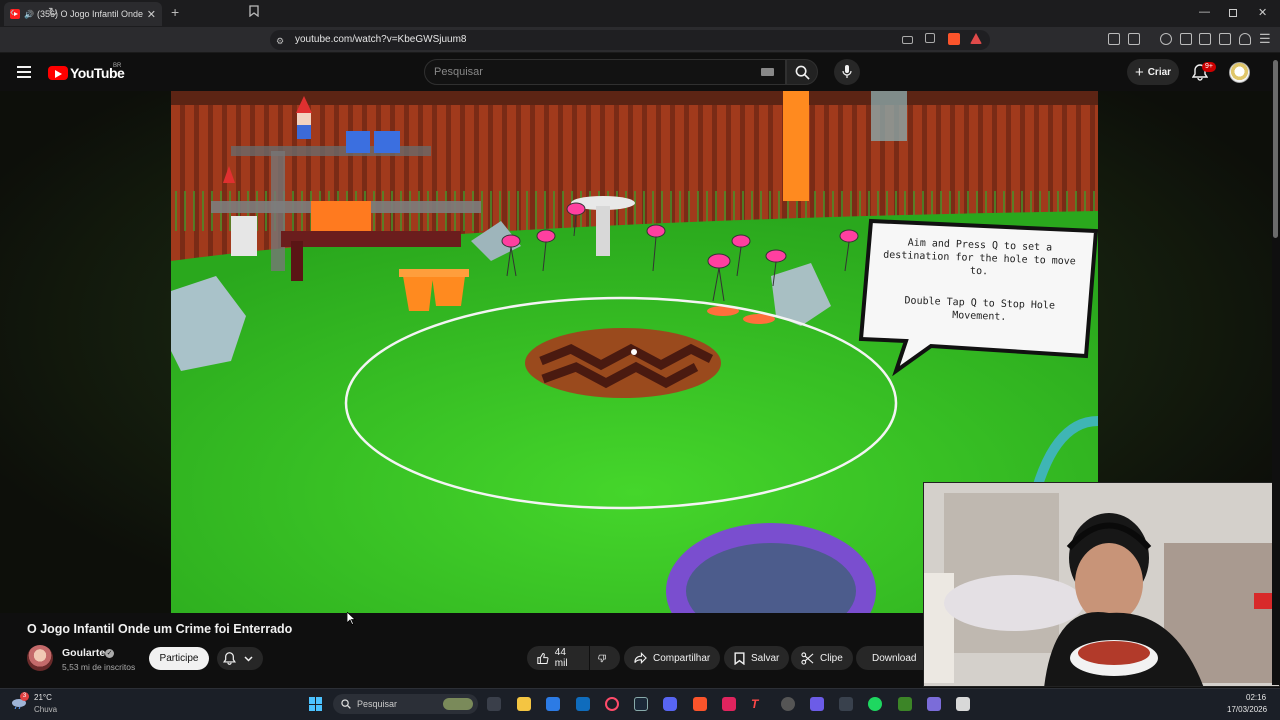 The height and width of the screenshot is (720, 1280). I want to click on clip-button: Clipe, so click(822, 658).